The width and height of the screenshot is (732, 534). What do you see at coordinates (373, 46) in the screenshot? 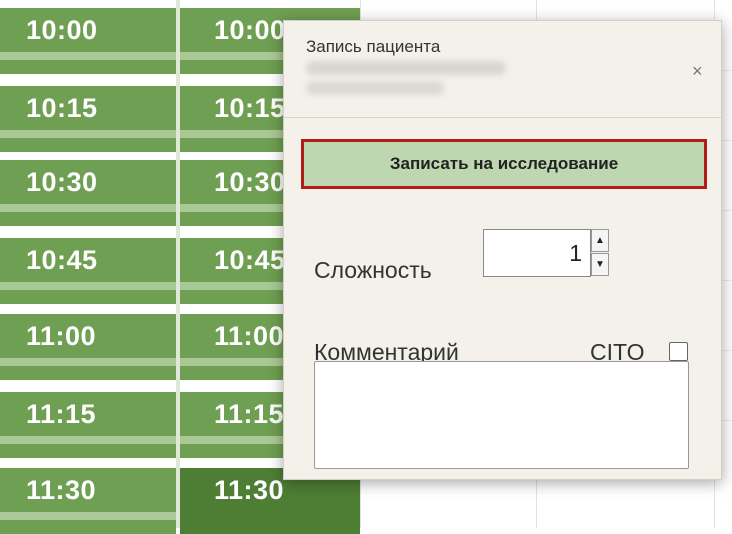
I see `popup-title: Запись пациента` at bounding box center [373, 46].